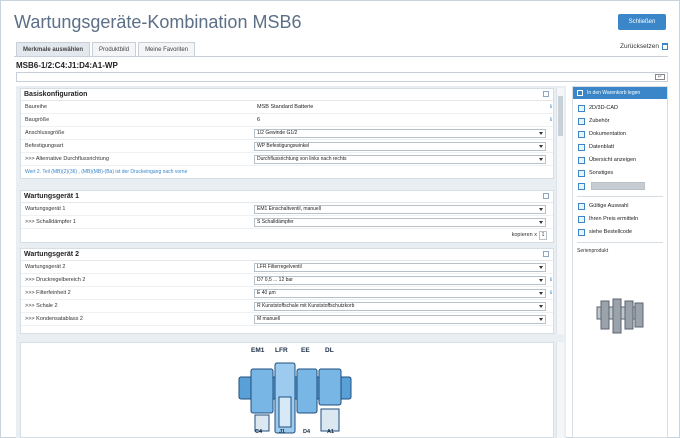 The height and width of the screenshot is (438, 680). What do you see at coordinates (400, 146) in the screenshot?
I see `befestigung-select: WP Befestigungswinkel` at bounding box center [400, 146].